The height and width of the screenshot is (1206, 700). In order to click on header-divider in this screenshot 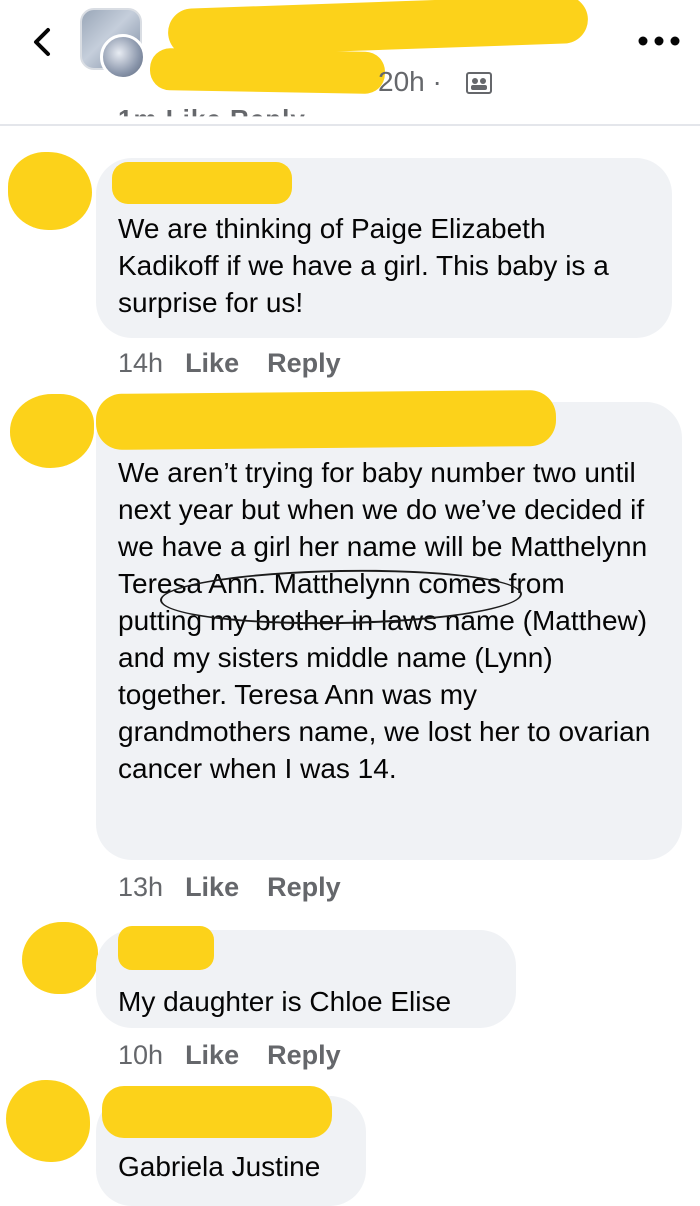, I will do `click(350, 125)`.